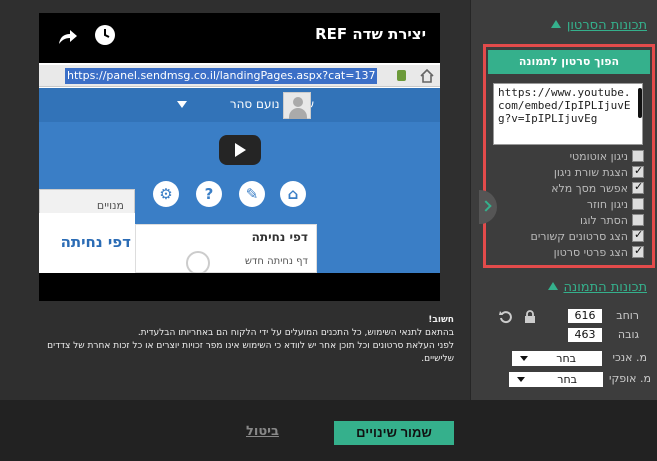 The width and height of the screenshot is (657, 461). What do you see at coordinates (279, 237) in the screenshot?
I see `landing-menu-title: דפי נחיתה` at bounding box center [279, 237].